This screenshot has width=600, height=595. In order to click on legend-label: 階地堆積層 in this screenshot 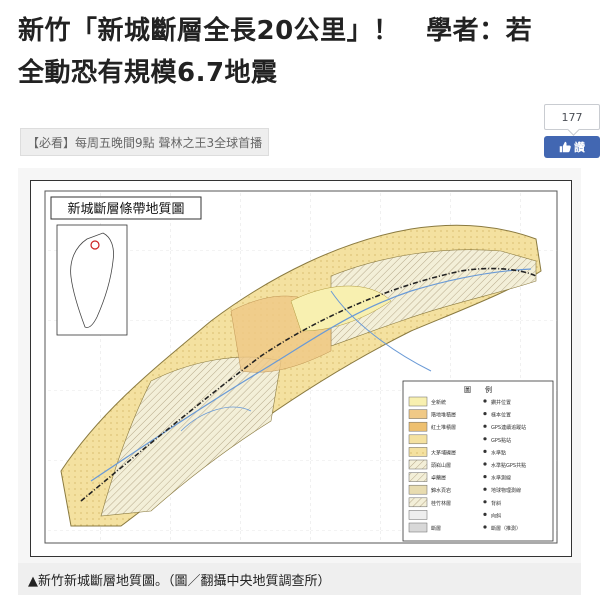, I will do `click(443, 415)`.